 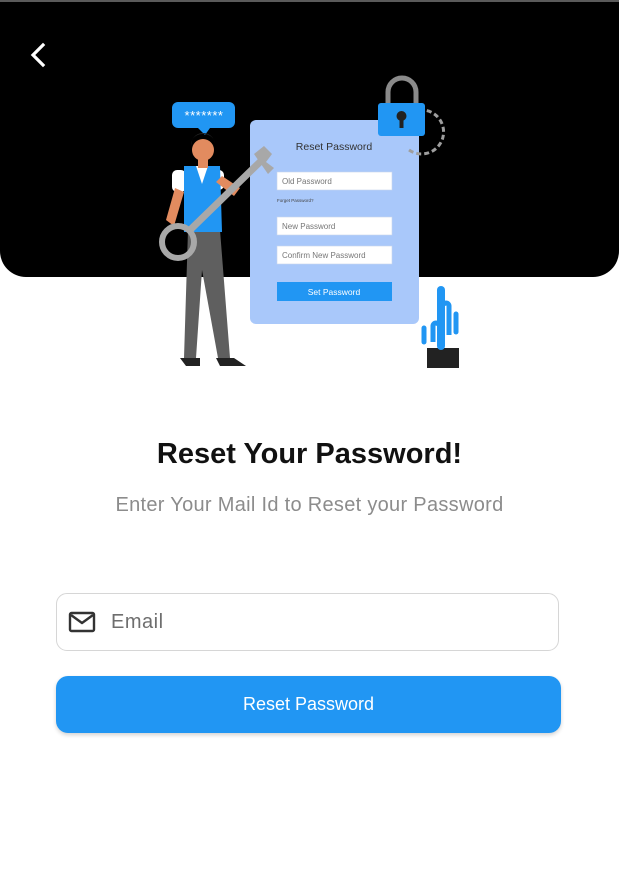 I want to click on new-password-placeholder: New Password, so click(x=308, y=226).